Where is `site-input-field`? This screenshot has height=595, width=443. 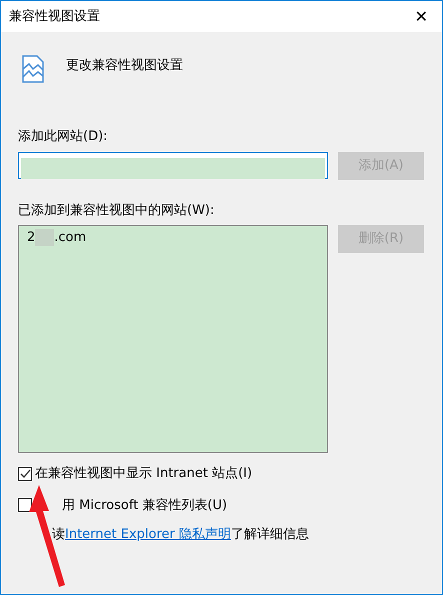 site-input-field is located at coordinates (173, 165).